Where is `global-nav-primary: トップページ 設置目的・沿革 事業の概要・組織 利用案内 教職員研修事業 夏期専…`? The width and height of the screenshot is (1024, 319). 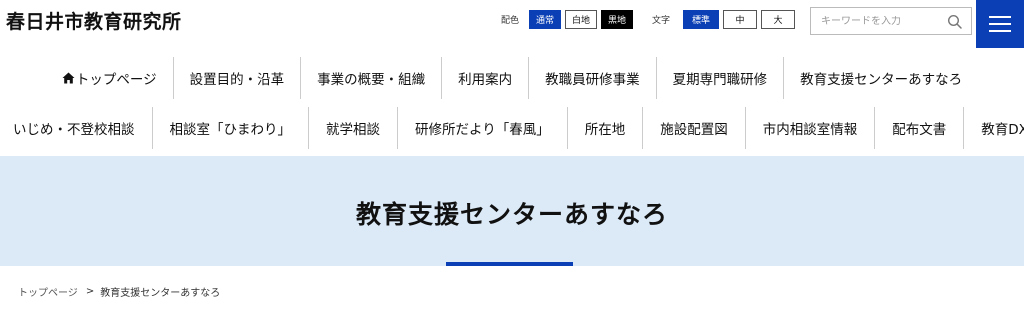
global-nav-primary: トップページ 設置目的・沿革 事業の概要・組織 利用案内 教職員研修事業 夏期専… is located at coordinates (512, 78).